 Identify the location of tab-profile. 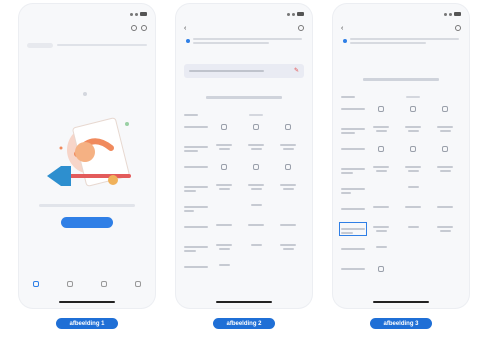
(138, 285).